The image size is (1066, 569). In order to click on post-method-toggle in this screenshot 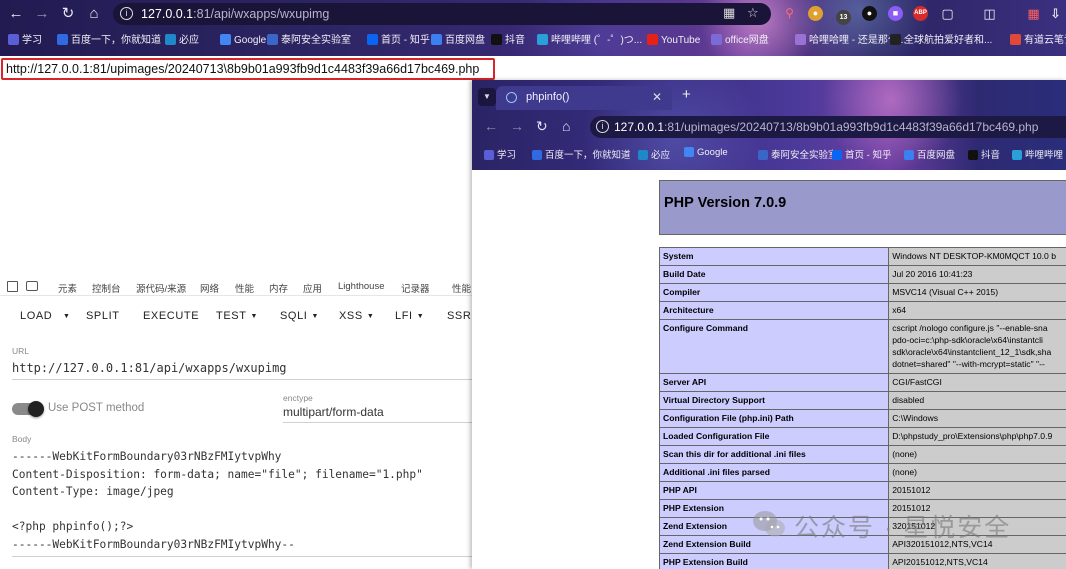, I will do `click(28, 409)`.